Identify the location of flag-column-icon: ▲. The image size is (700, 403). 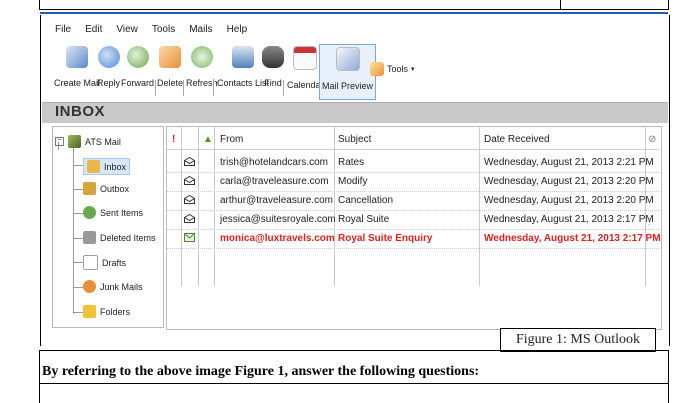
(208, 139).